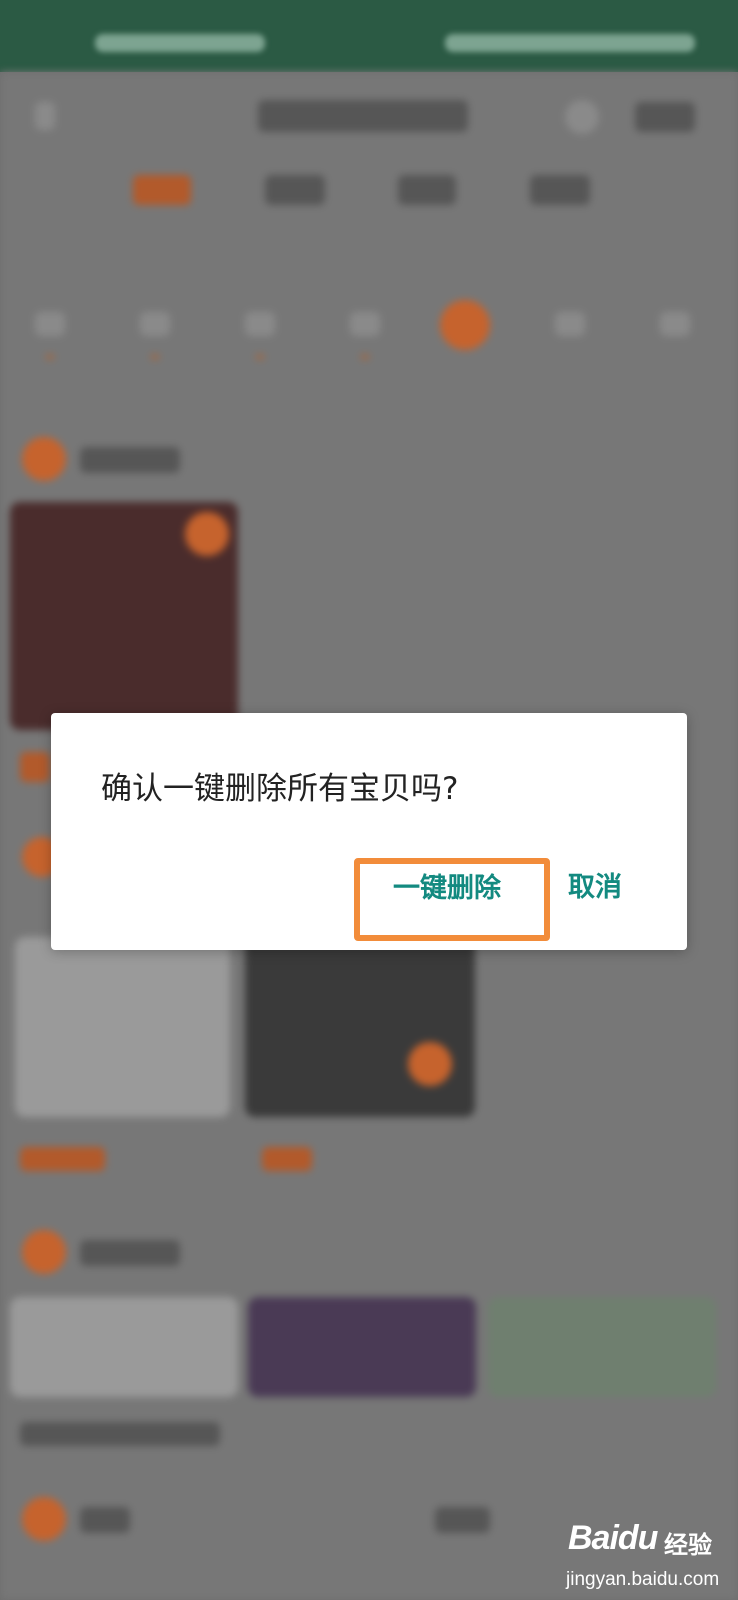  Describe the element at coordinates (570, 43) in the screenshot. I see `status-icons` at that location.